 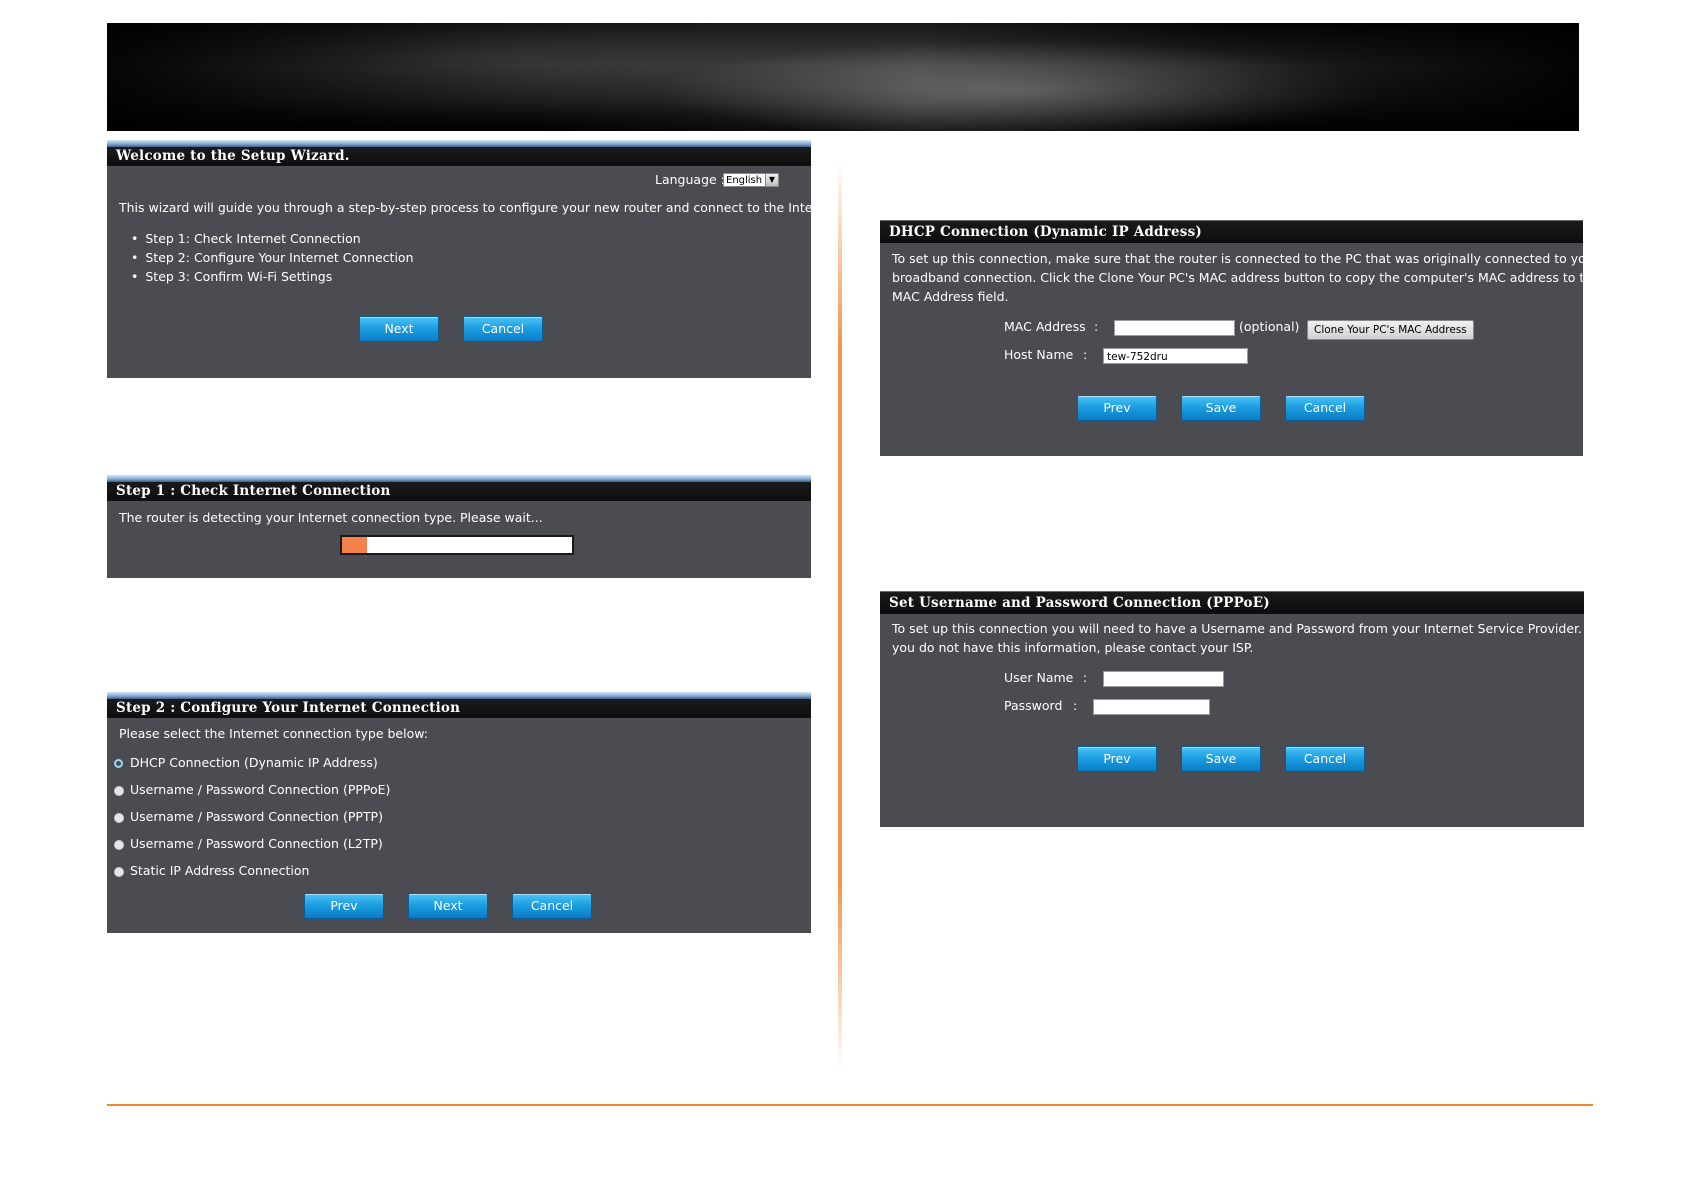 What do you see at coordinates (843, 77) in the screenshot?
I see `header-banner` at bounding box center [843, 77].